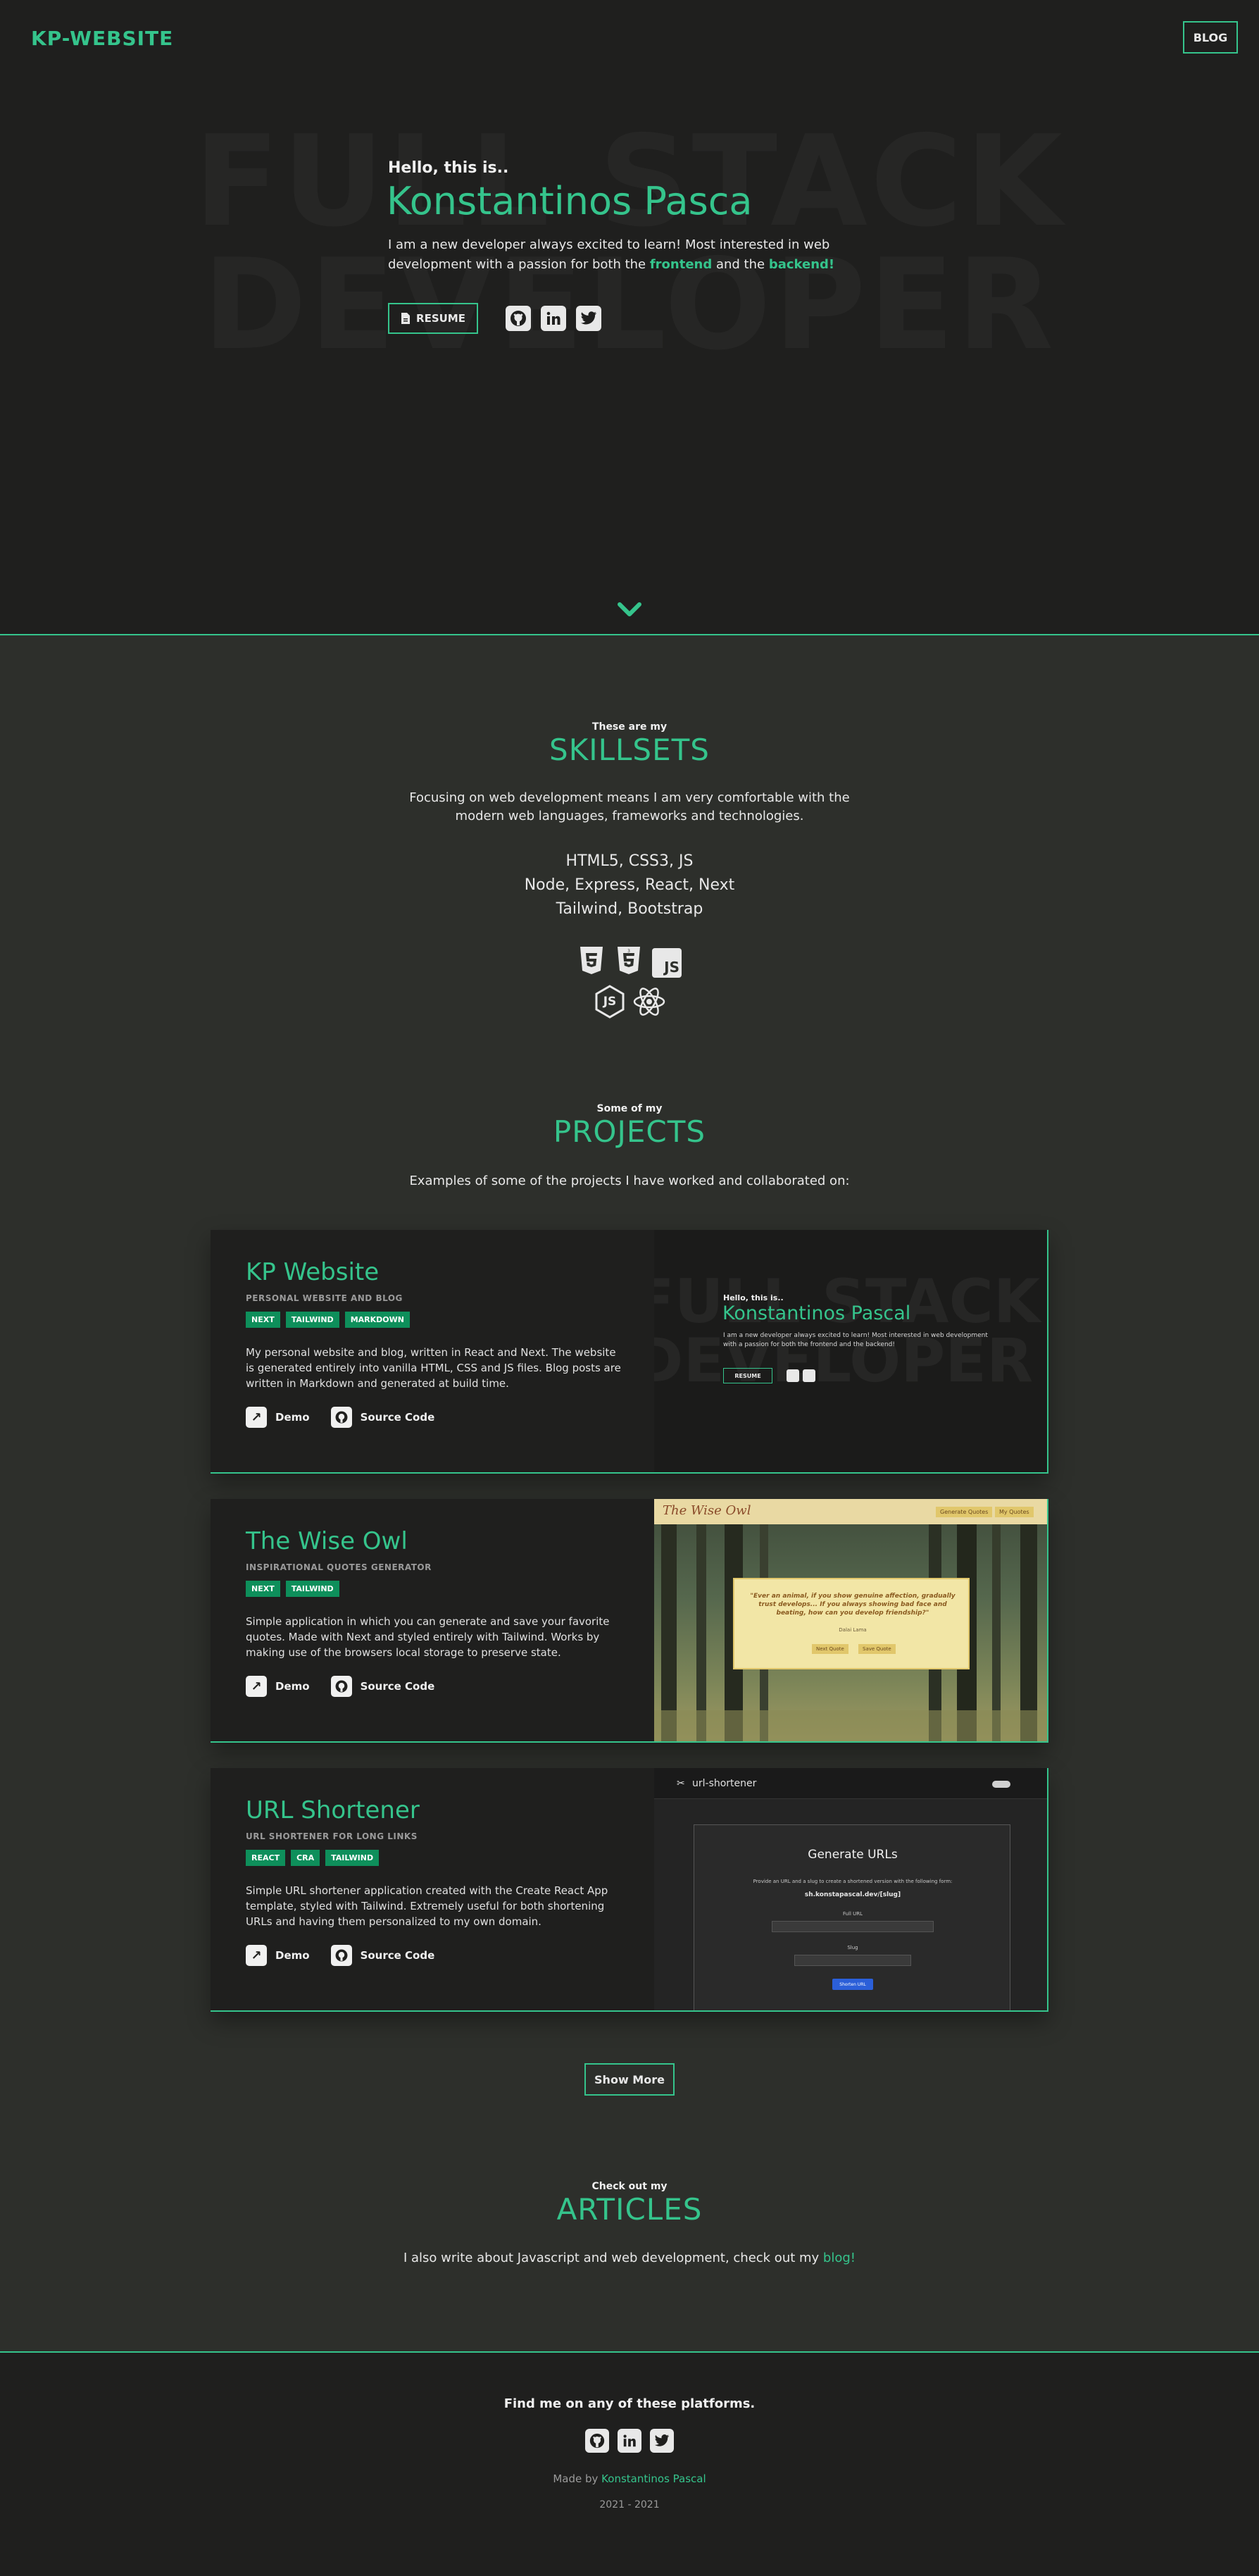 The image size is (1259, 2576). I want to click on preview-shorten-button: Shorten URL, so click(852, 1984).